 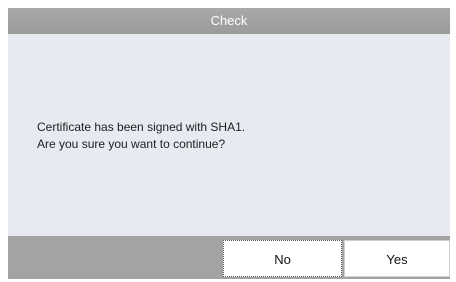 I want to click on message-line-2: Are you sure you want to continue?, so click(x=131, y=144).